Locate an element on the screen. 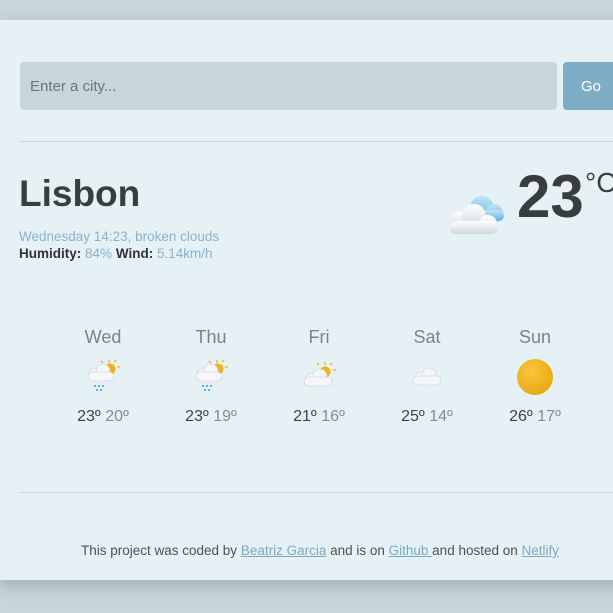 The height and width of the screenshot is (613, 613). forecast-min: 17º is located at coordinates (549, 416).